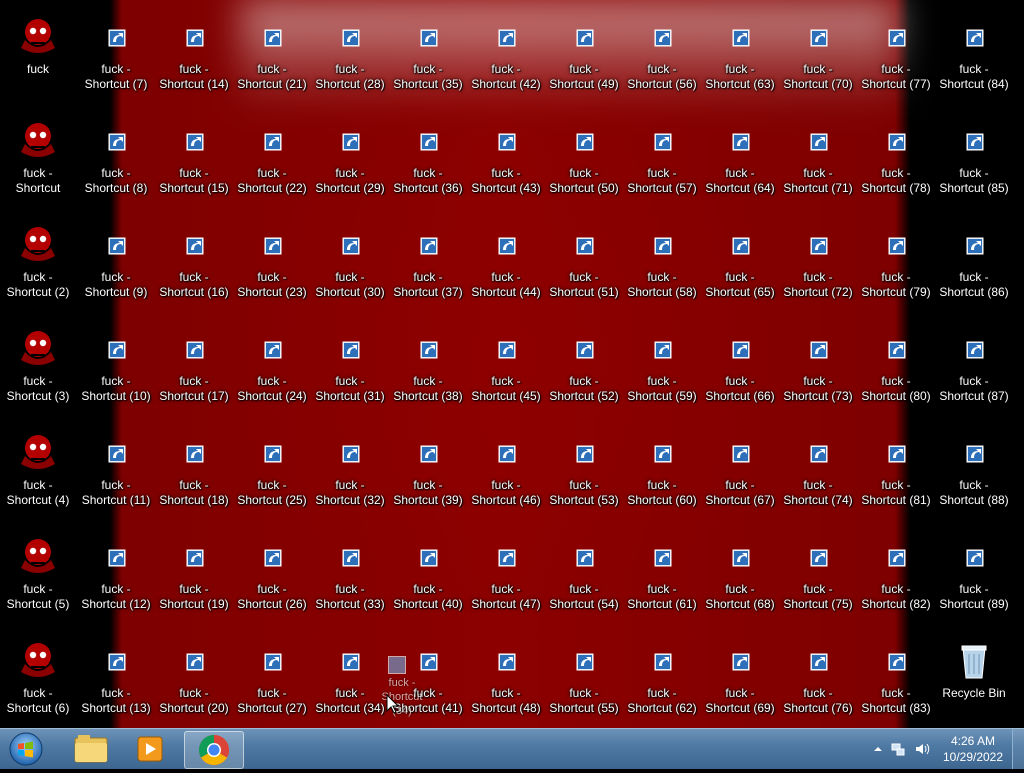 This screenshot has width=1024, height=773. Describe the element at coordinates (740, 268) in the screenshot. I see `desktop-shortcut: fuck - Shortcut (65)` at that location.